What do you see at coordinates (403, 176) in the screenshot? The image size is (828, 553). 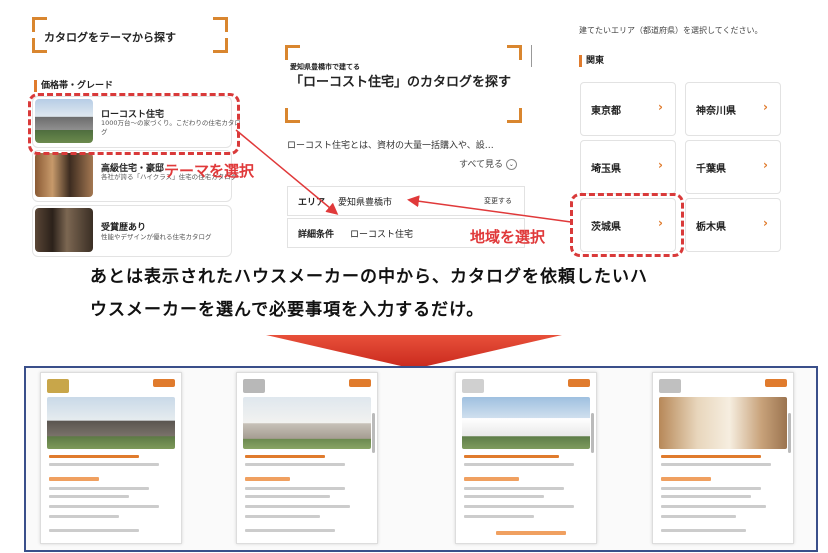 I see `annotation-arrows` at bounding box center [403, 176].